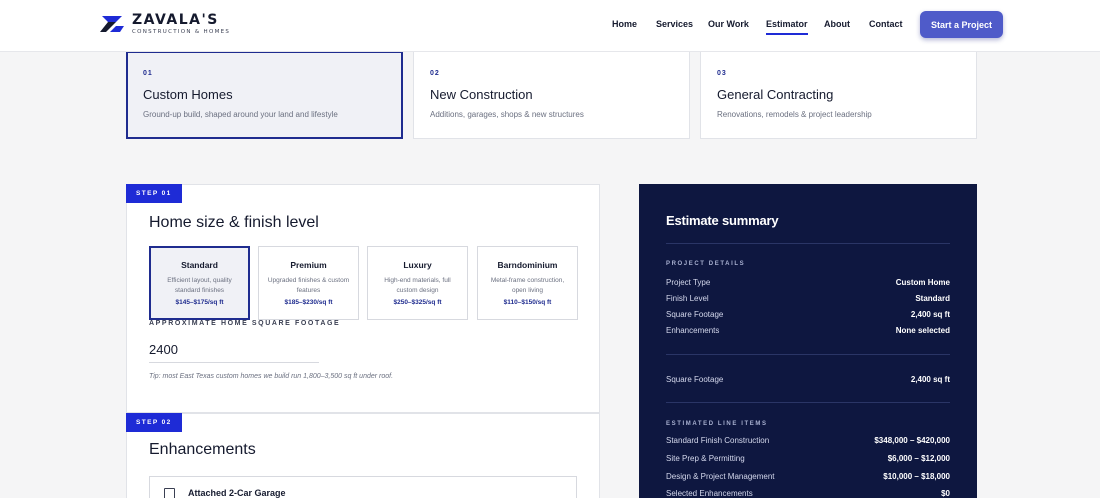  I want to click on nav-services: Services, so click(674, 24).